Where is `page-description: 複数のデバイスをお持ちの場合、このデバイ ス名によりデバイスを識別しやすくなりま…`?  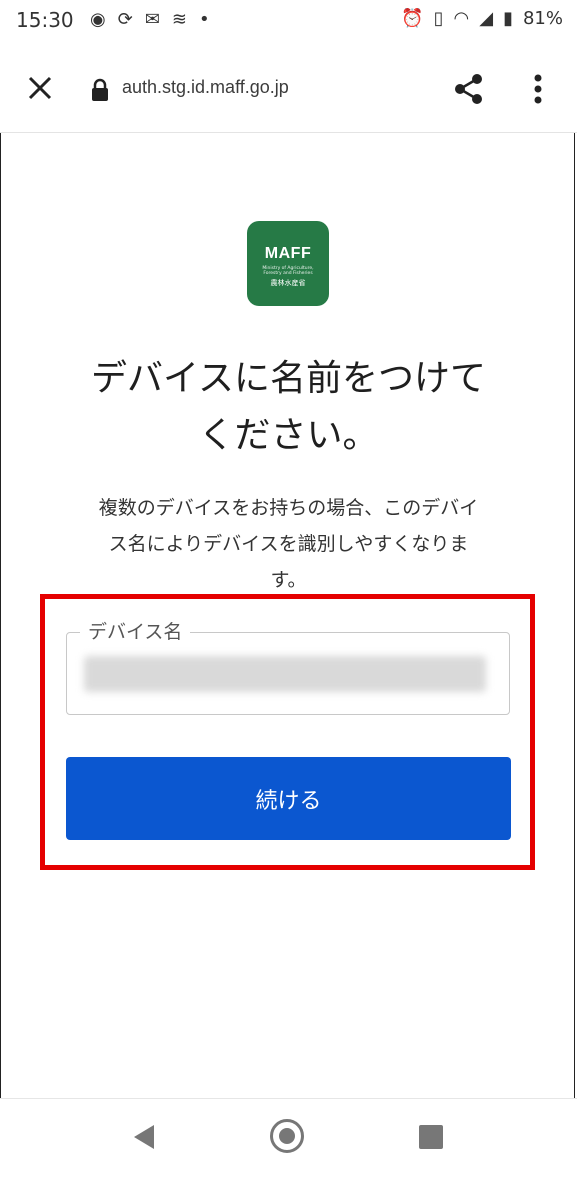 page-description: 複数のデバイスをお持ちの場合、このデバイ ス名によりデバイスを識別しやすくなりま… is located at coordinates (288, 544).